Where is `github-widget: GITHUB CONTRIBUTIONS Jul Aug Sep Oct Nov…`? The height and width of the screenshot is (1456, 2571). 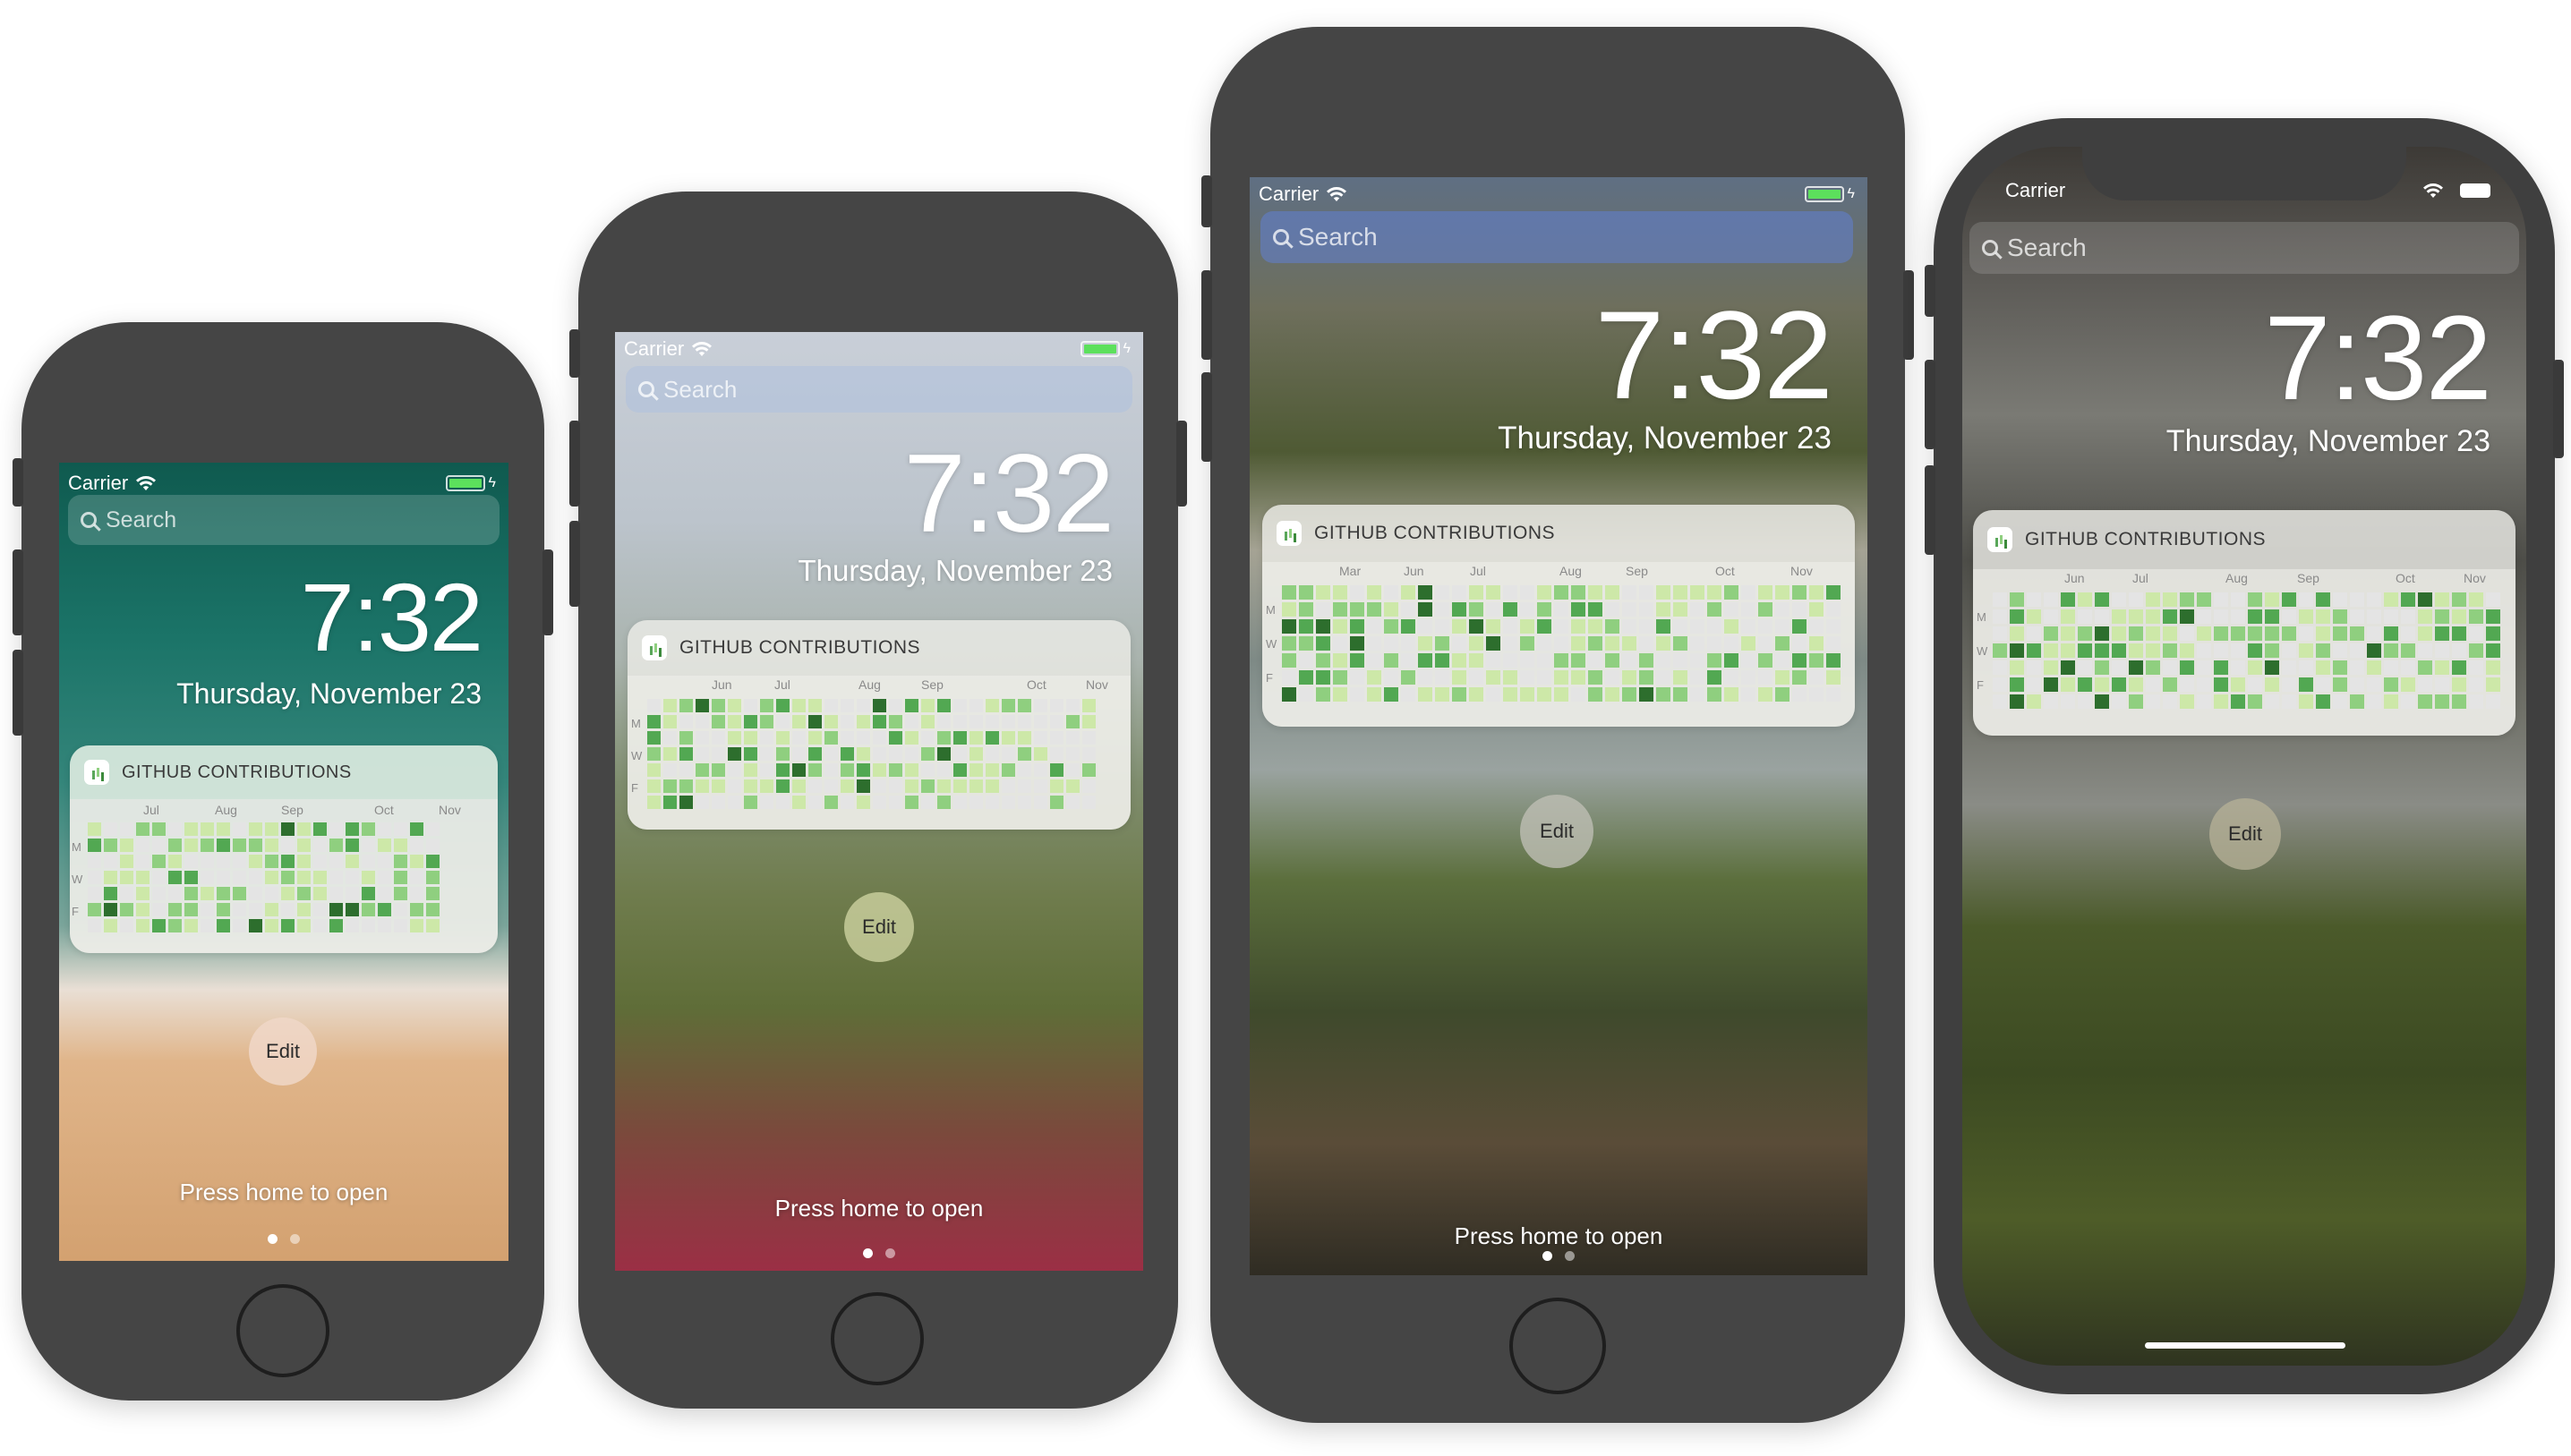 github-widget: GITHUB CONTRIBUTIONS Jul Aug Sep Oct Nov… is located at coordinates (284, 849).